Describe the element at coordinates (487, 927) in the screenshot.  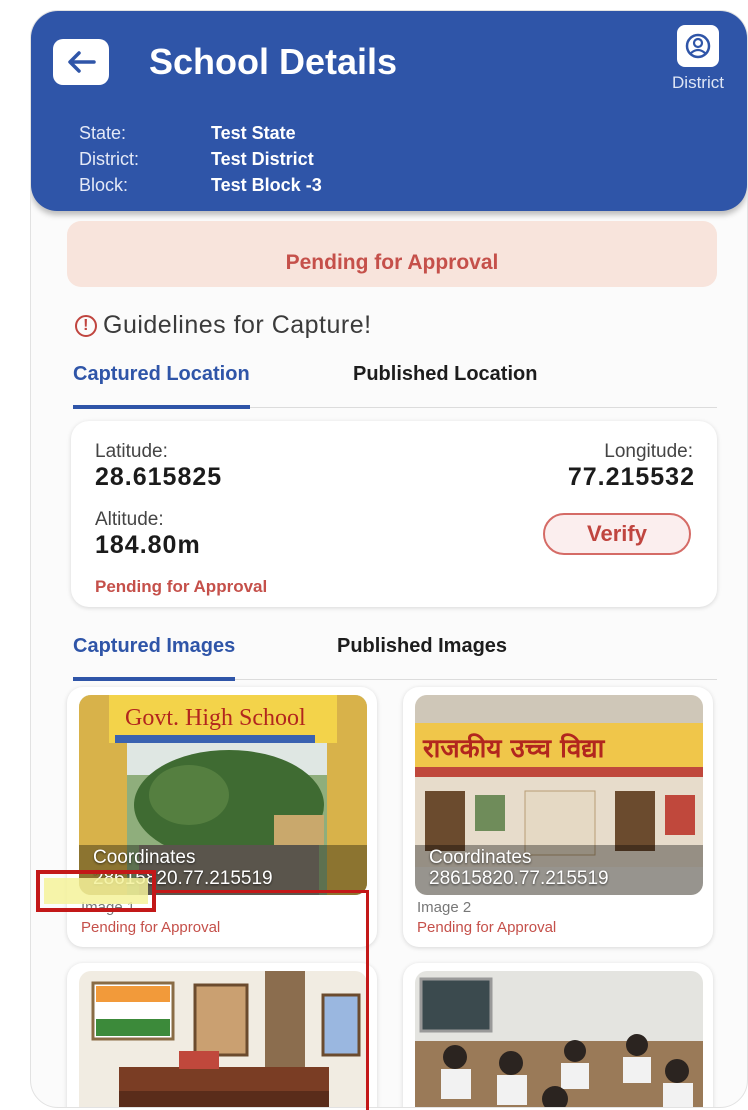
I see `image-status-2: Pending for Approval` at that location.